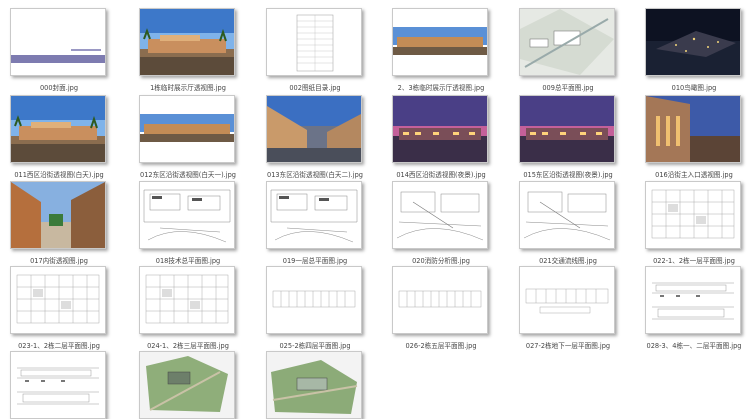  I want to click on file-name-label: 000封面.jpg, so click(59, 88).